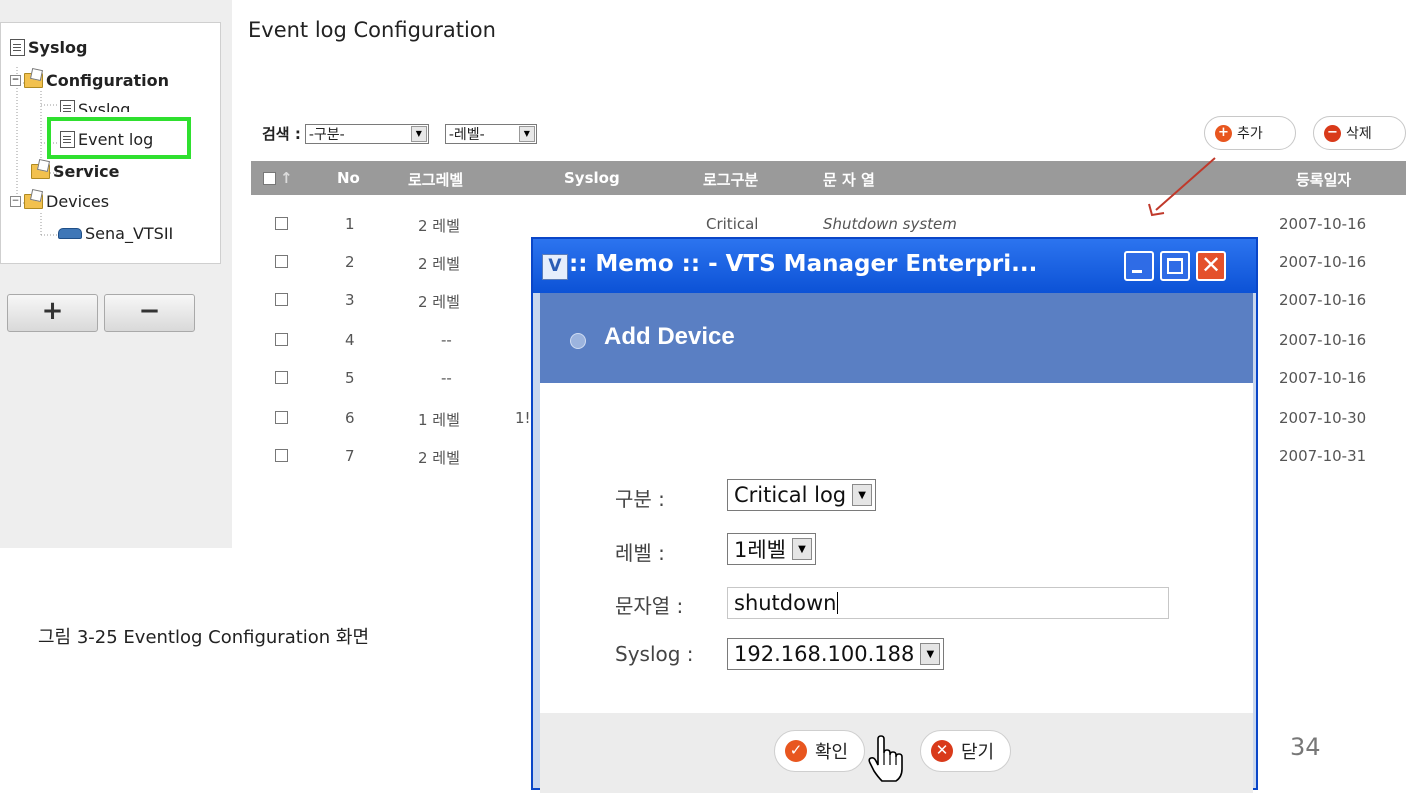 The height and width of the screenshot is (793, 1406). What do you see at coordinates (654, 654) in the screenshot?
I see `syslog-label: Syslog :` at bounding box center [654, 654].